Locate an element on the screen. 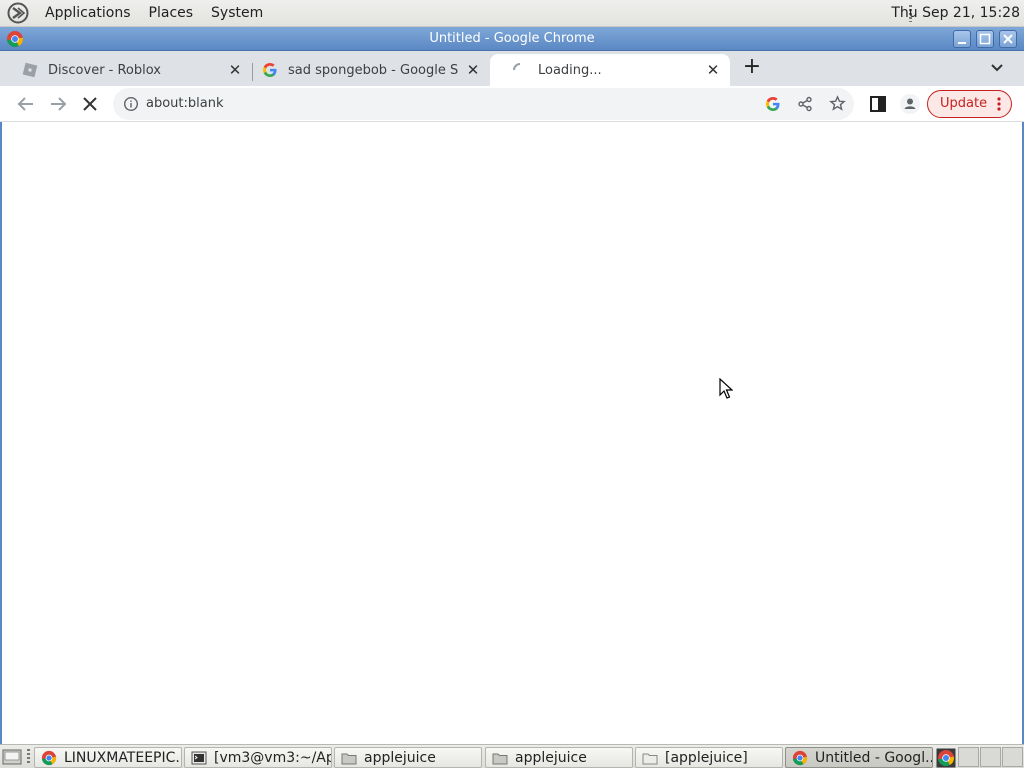 Image resolution: width=1024 pixels, height=768 pixels. maximize-button is located at coordinates (985, 39).